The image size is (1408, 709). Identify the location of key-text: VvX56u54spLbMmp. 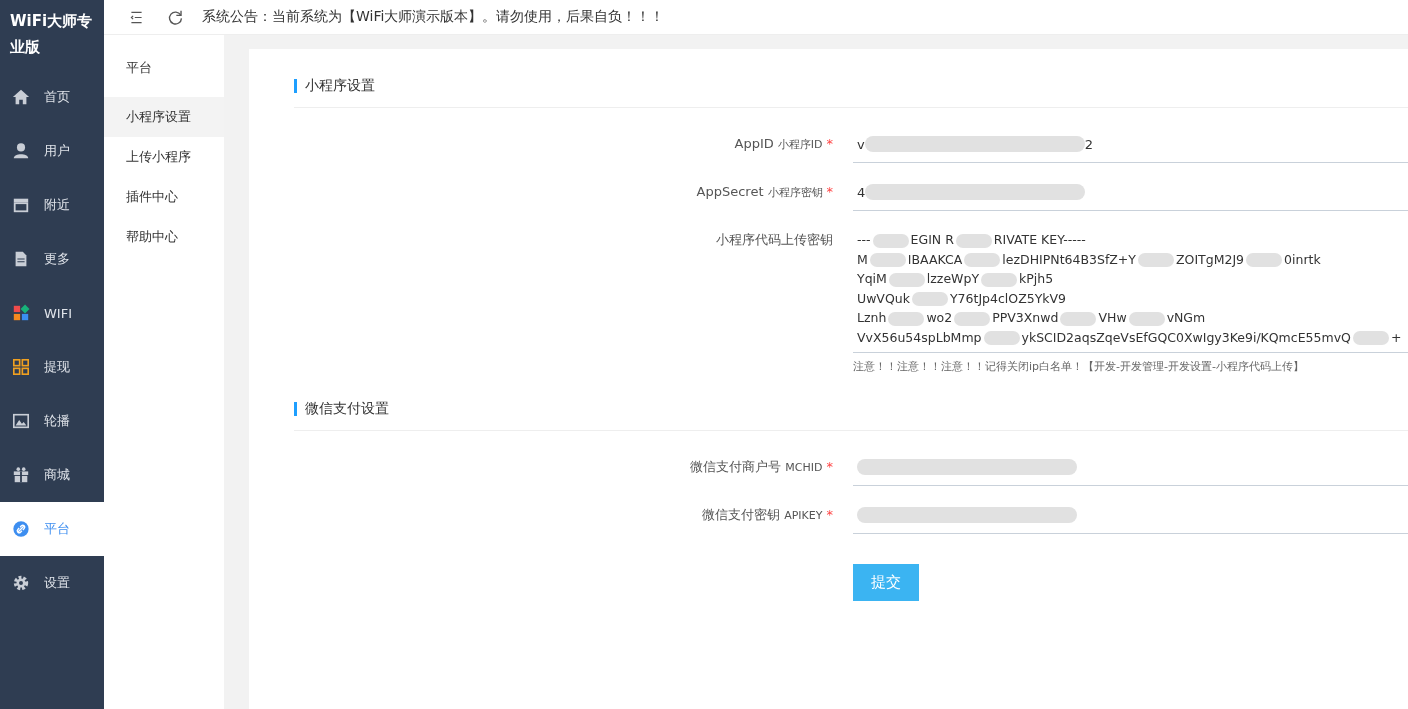
(919, 337).